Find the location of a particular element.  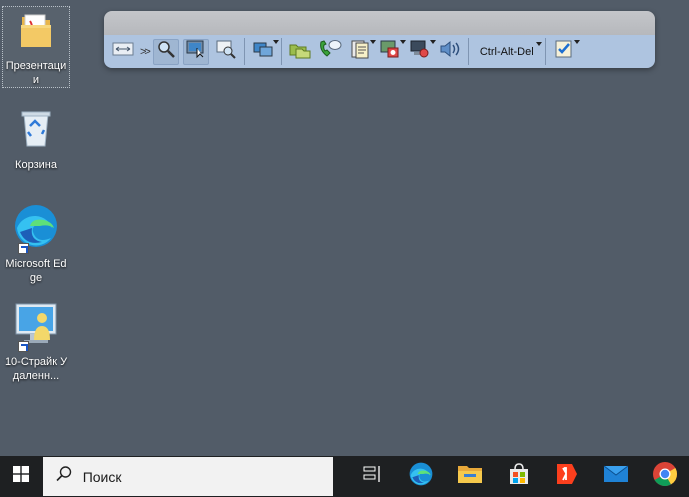

search-icon is located at coordinates (64, 476).